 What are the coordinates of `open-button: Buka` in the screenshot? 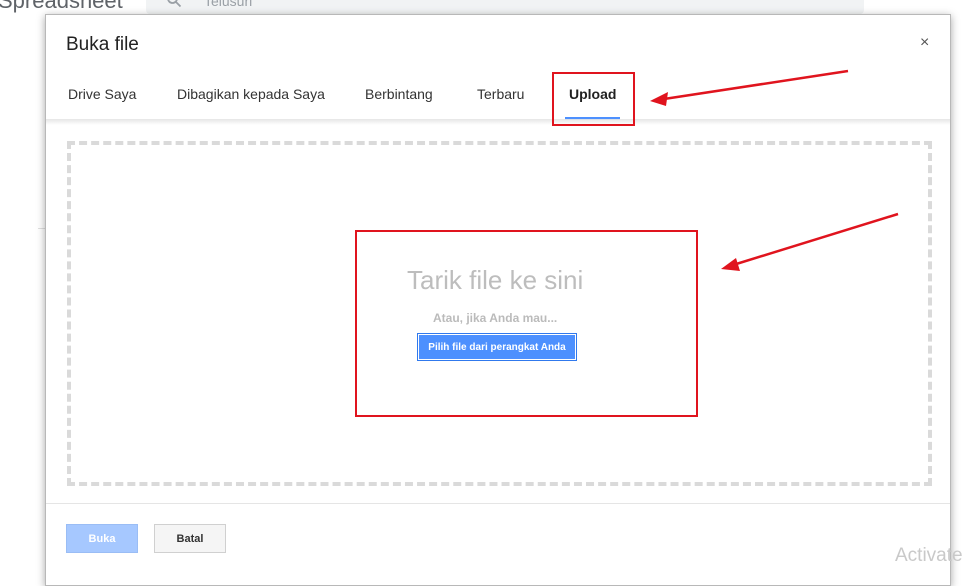 It's located at (102, 538).